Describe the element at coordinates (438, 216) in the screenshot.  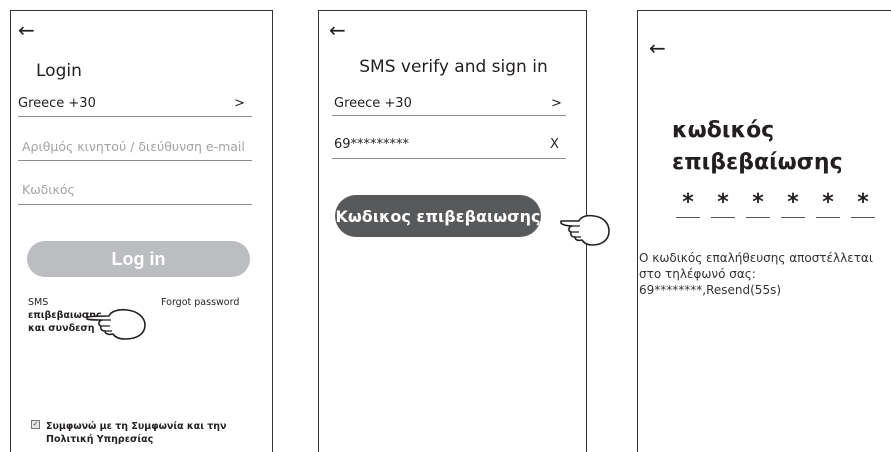
I see `send-code-button: Κωδικος επιβεβαιωσης` at that location.